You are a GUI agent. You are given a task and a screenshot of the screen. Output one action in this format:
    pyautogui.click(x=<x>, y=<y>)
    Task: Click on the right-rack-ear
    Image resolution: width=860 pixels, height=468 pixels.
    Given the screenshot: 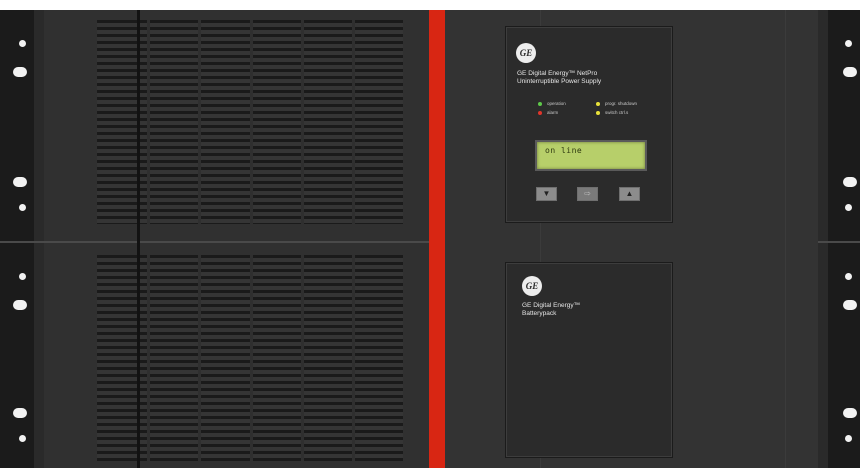 What is the action you would take?
    pyautogui.click(x=839, y=239)
    